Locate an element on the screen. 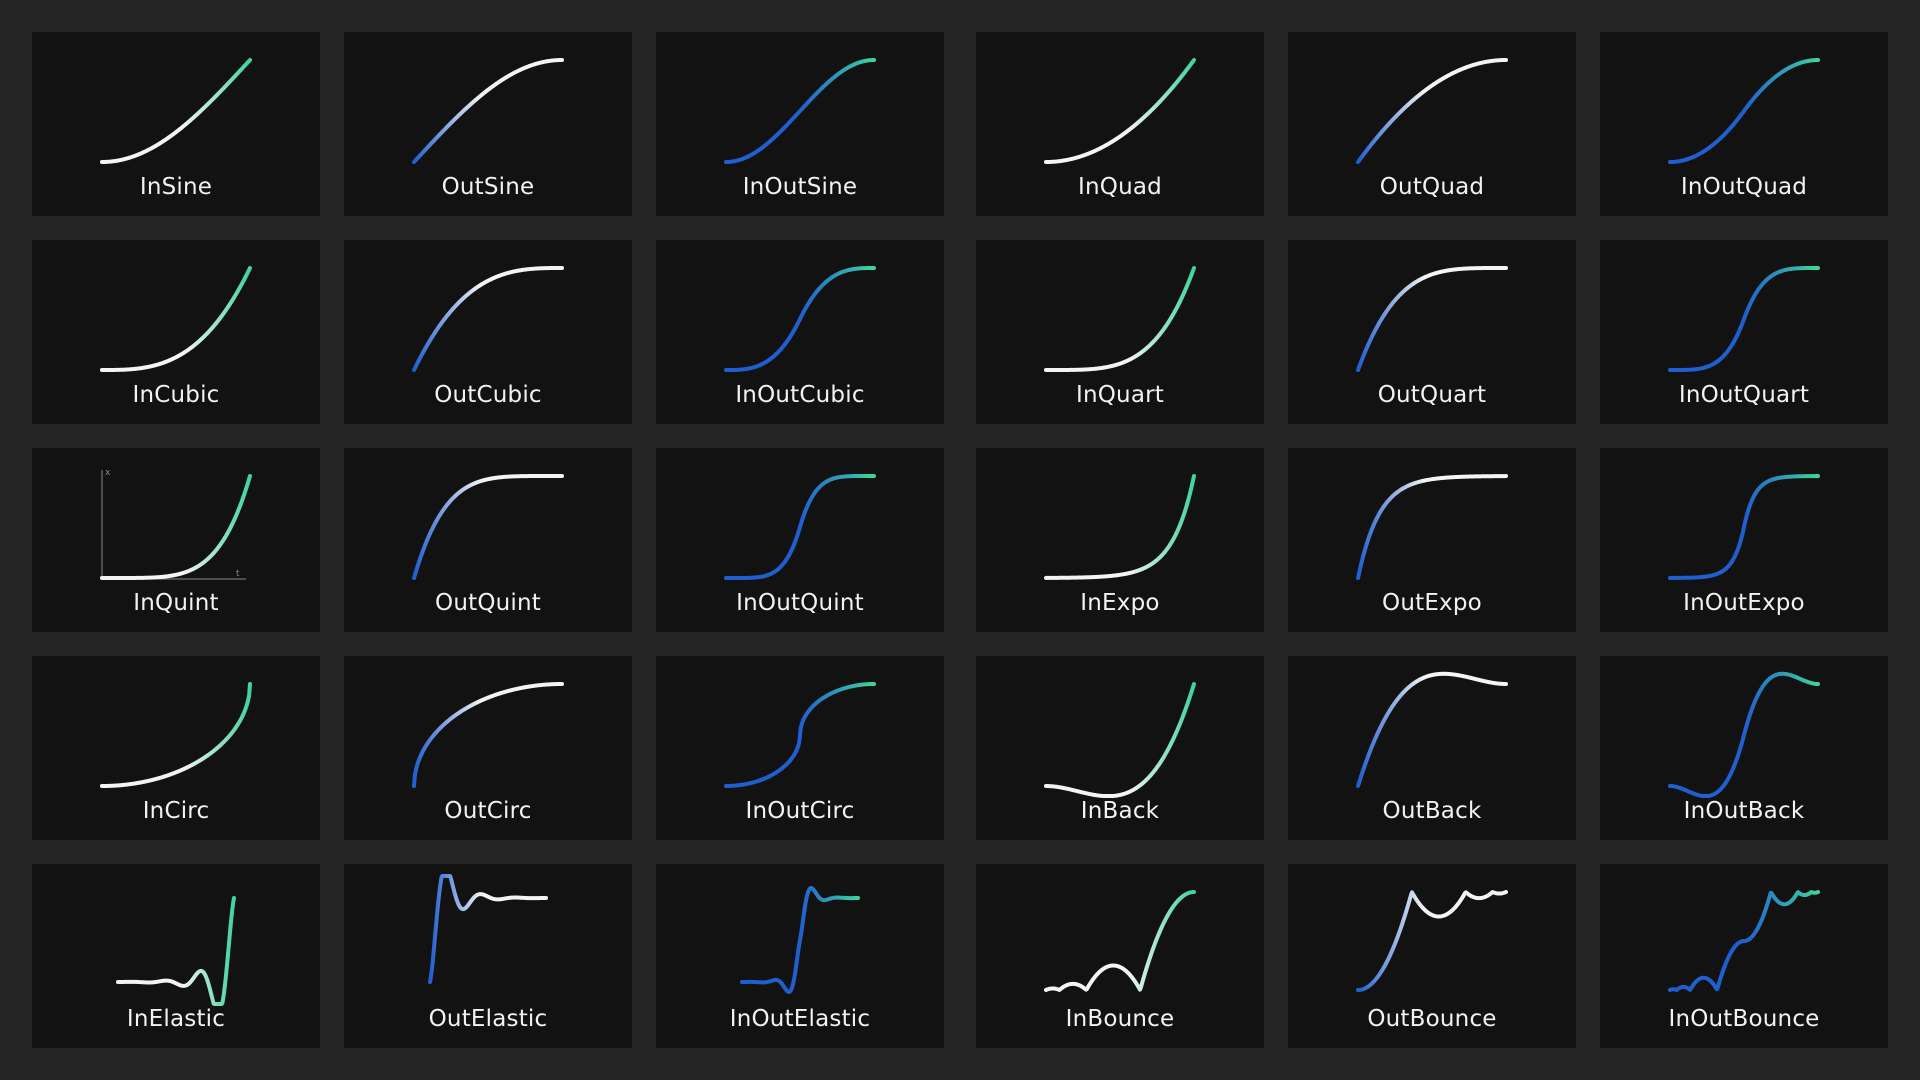 This screenshot has height=1080, width=1920. easing-curve-out-circ is located at coordinates (488, 735).